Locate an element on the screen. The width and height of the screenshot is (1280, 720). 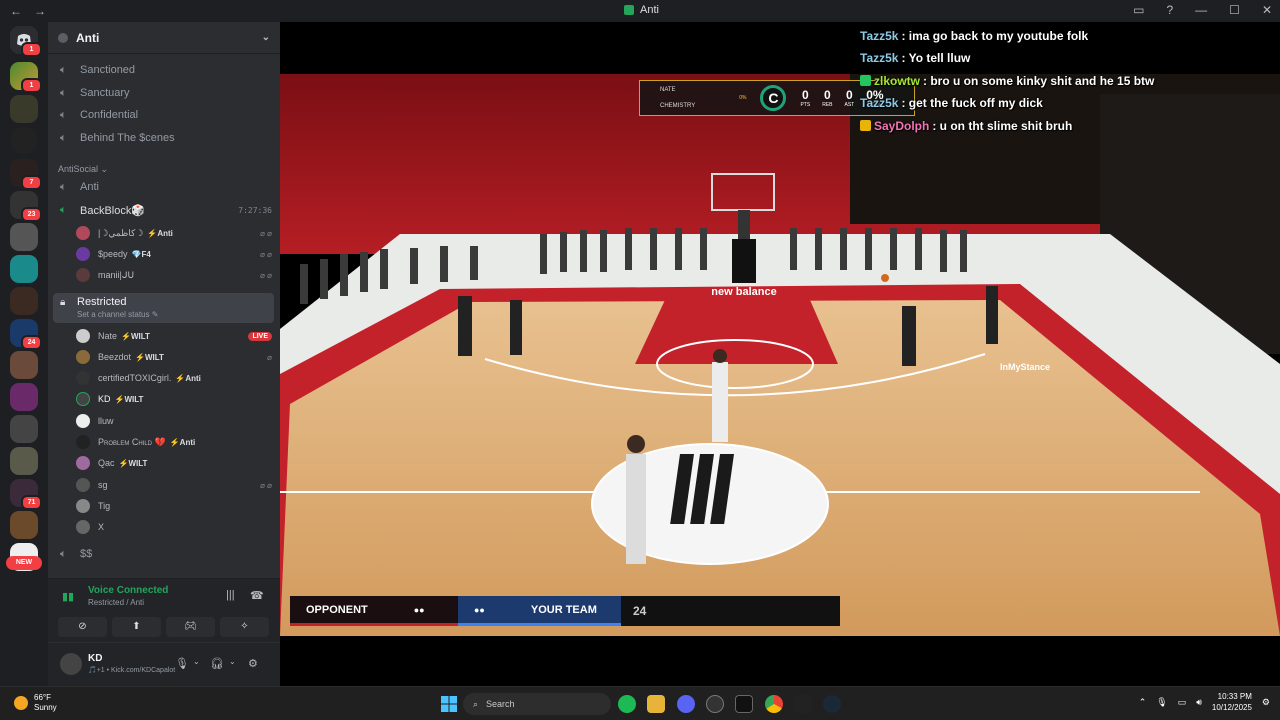
voice-channel-sanctuary: 🔈︎ Sanctuary is located at coordinates (164, 93).